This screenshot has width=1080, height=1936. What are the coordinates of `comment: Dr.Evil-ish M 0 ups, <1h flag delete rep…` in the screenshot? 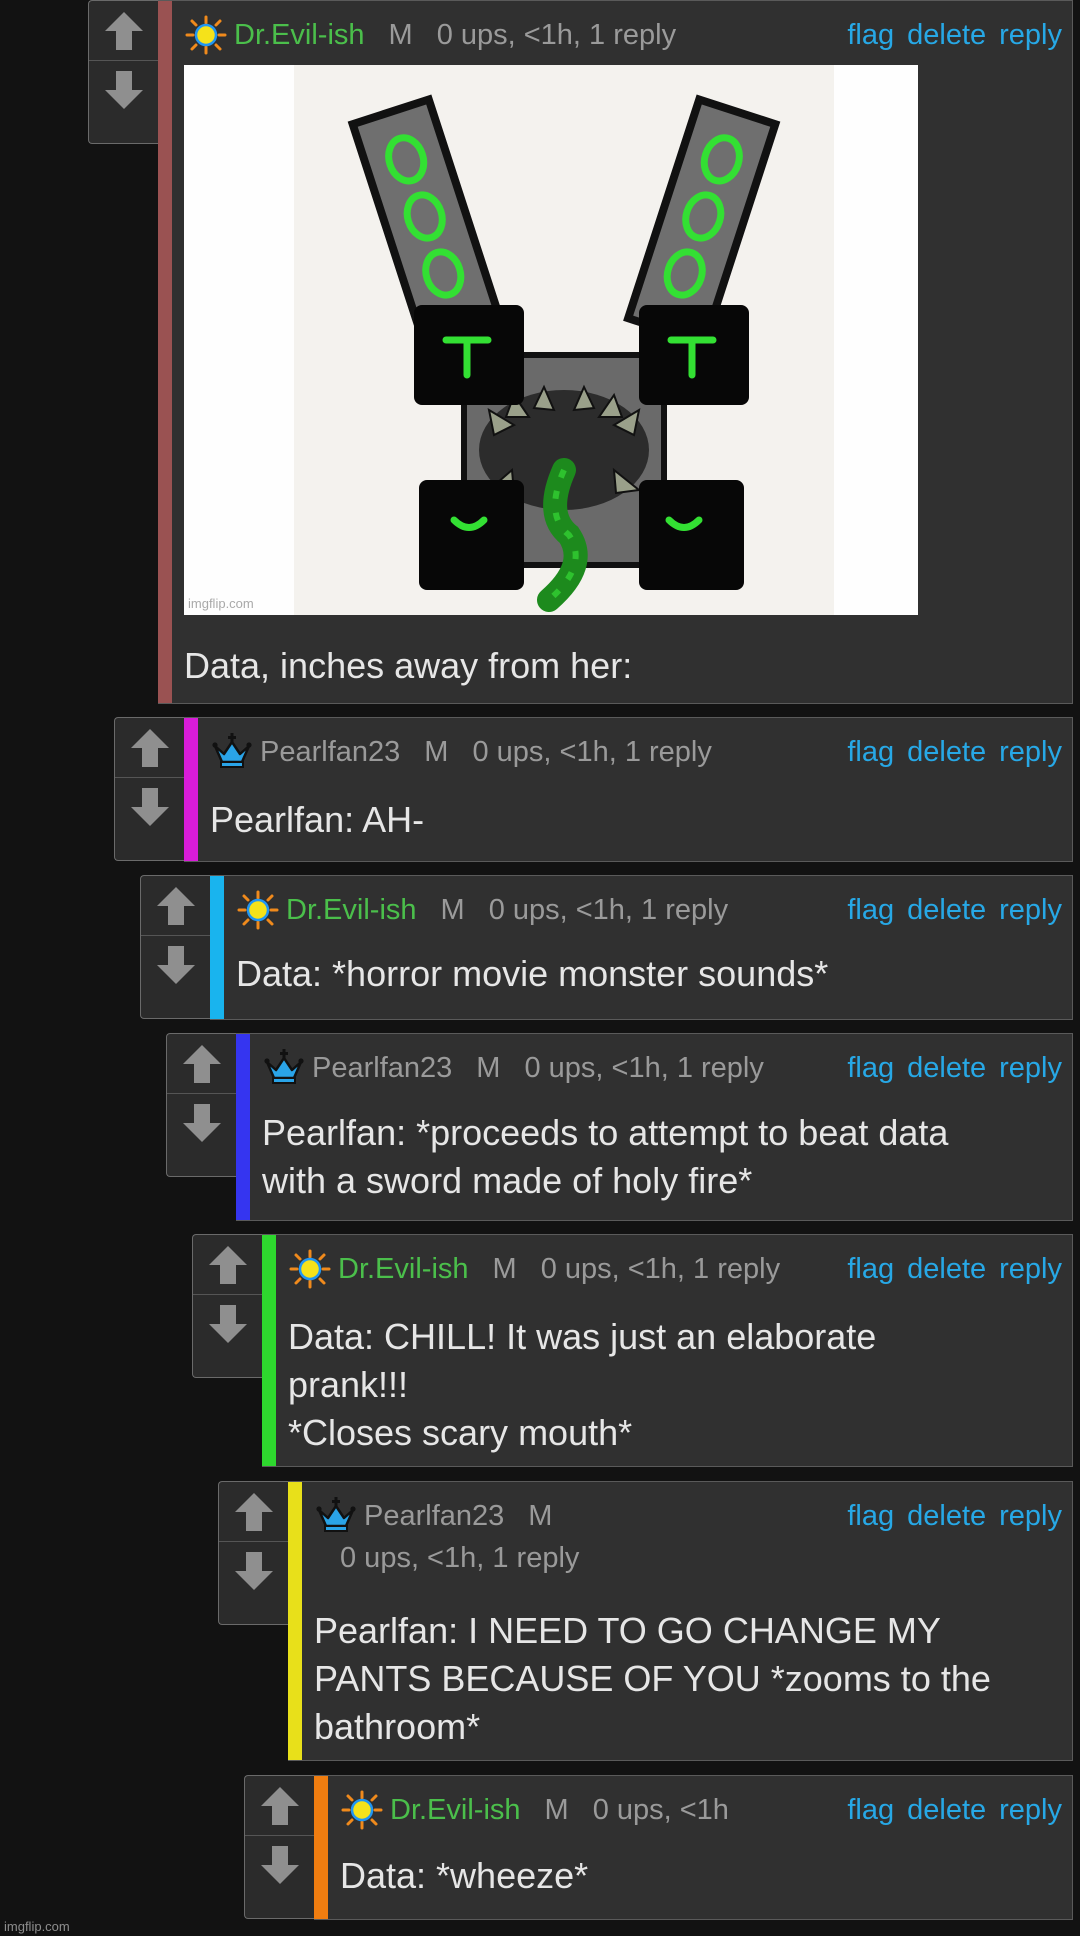 It's located at (658, 1847).